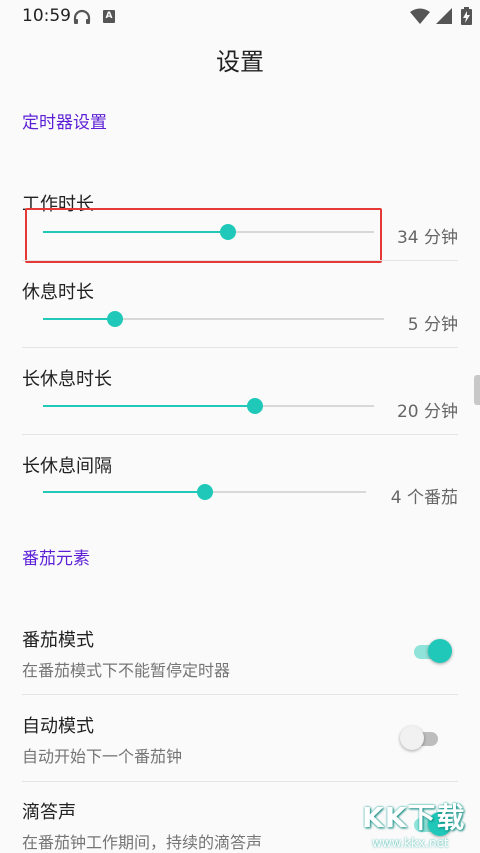 The width and height of the screenshot is (480, 853). Describe the element at coordinates (109, 16) in the screenshot. I see `notification-a-icon: A` at that location.